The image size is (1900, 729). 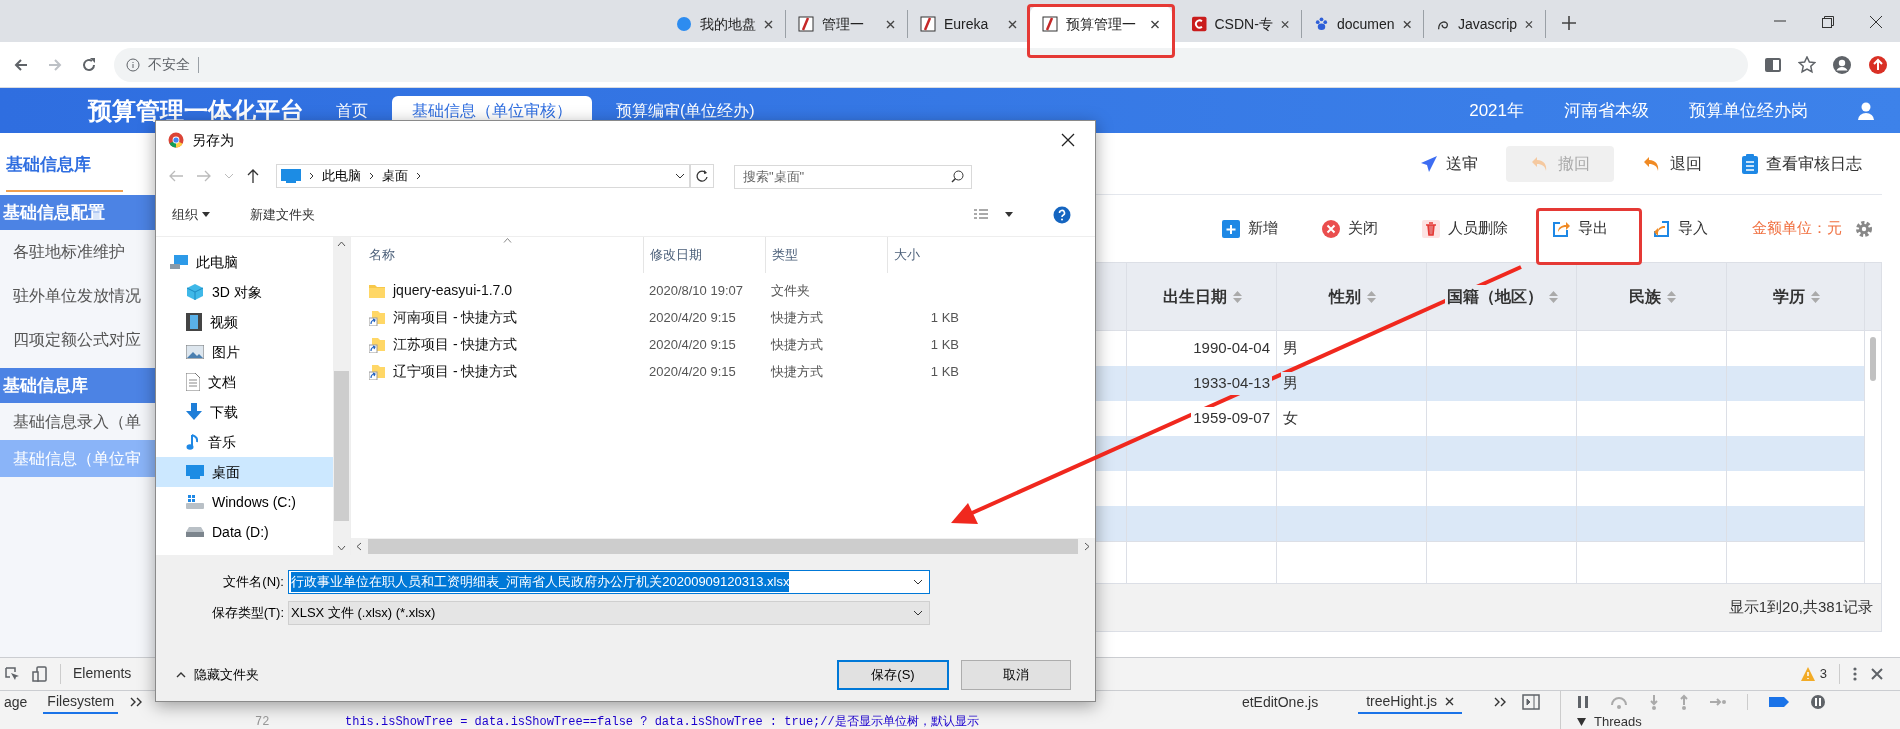 What do you see at coordinates (1855, 673) in the screenshot?
I see `more-icon` at bounding box center [1855, 673].